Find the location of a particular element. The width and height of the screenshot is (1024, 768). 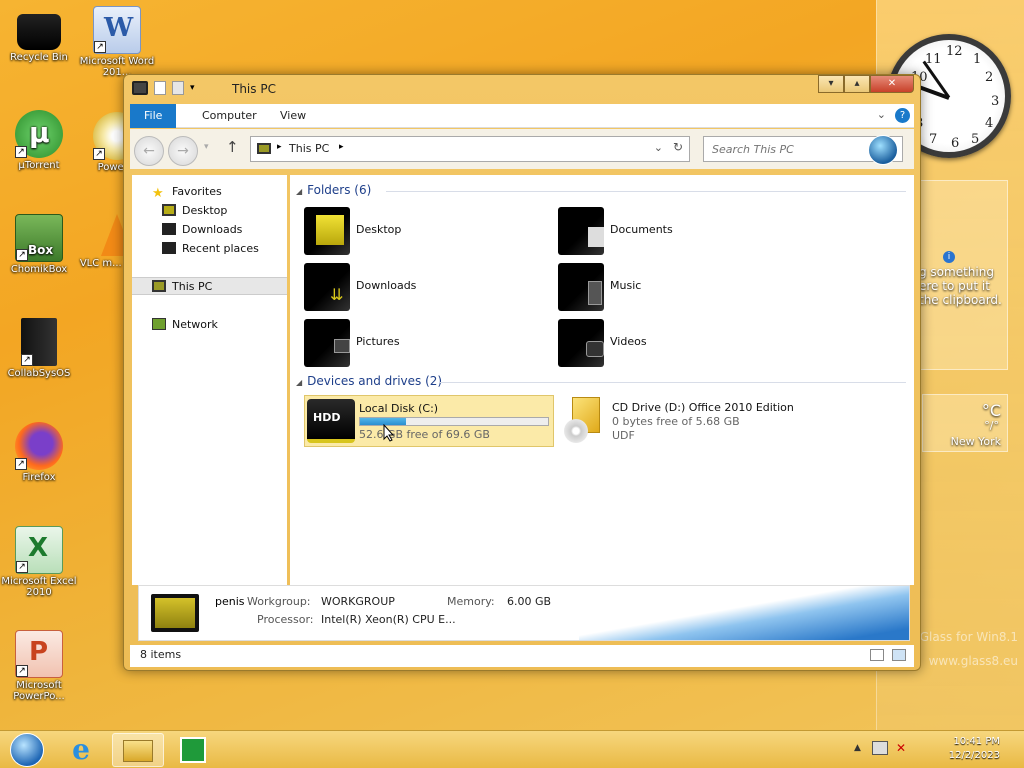

folder-videos: Videos is located at coordinates (678, 345).